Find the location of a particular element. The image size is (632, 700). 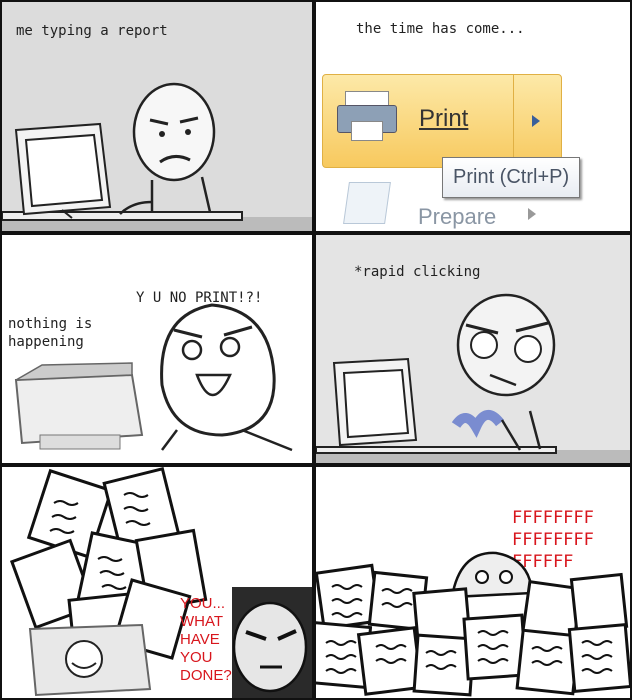

printer-and-yuno-face is located at coordinates (153, 377).